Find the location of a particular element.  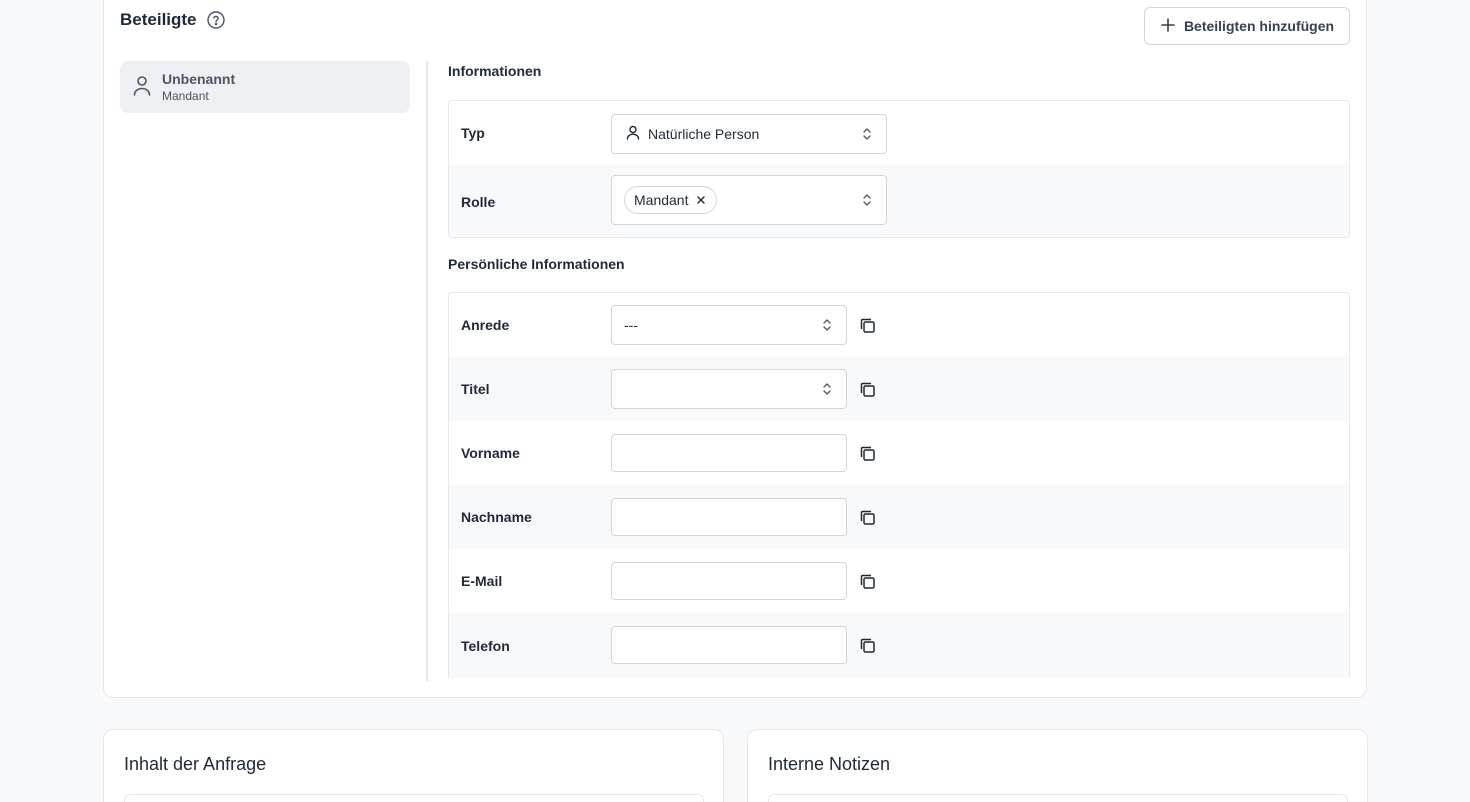

internal-notes-title: Interne Notizen is located at coordinates (829, 764).